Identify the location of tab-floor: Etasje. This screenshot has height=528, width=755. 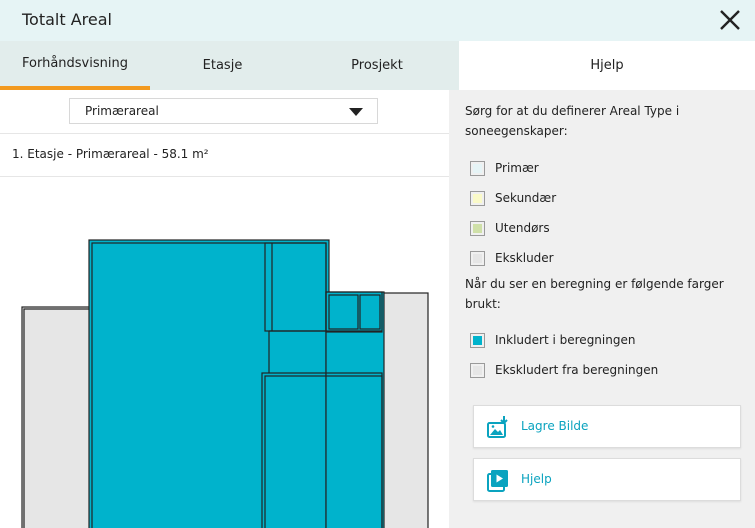
(222, 65).